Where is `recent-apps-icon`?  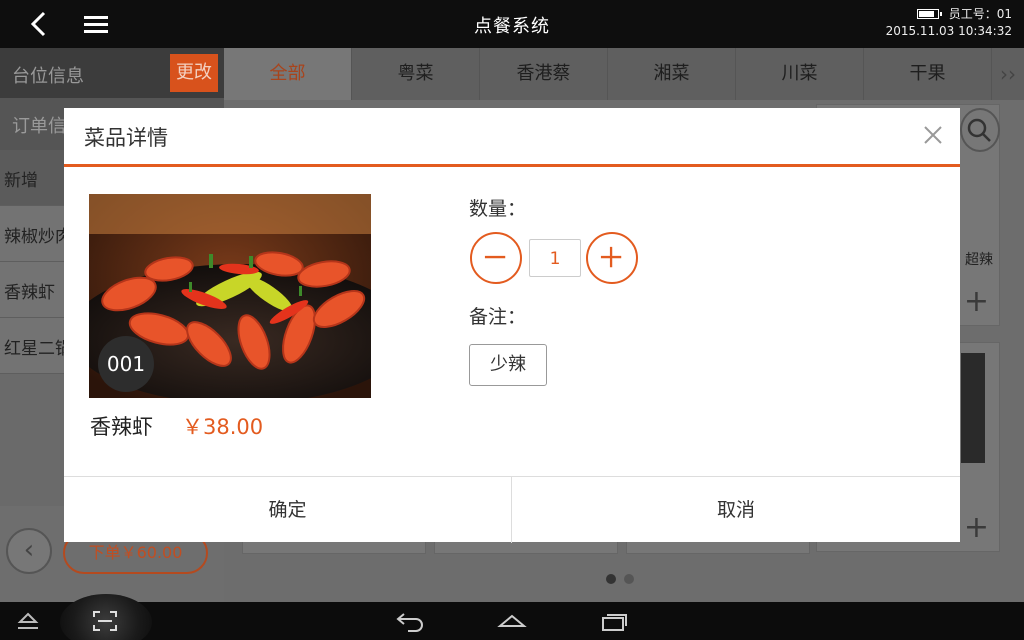 recent-apps-icon is located at coordinates (614, 621).